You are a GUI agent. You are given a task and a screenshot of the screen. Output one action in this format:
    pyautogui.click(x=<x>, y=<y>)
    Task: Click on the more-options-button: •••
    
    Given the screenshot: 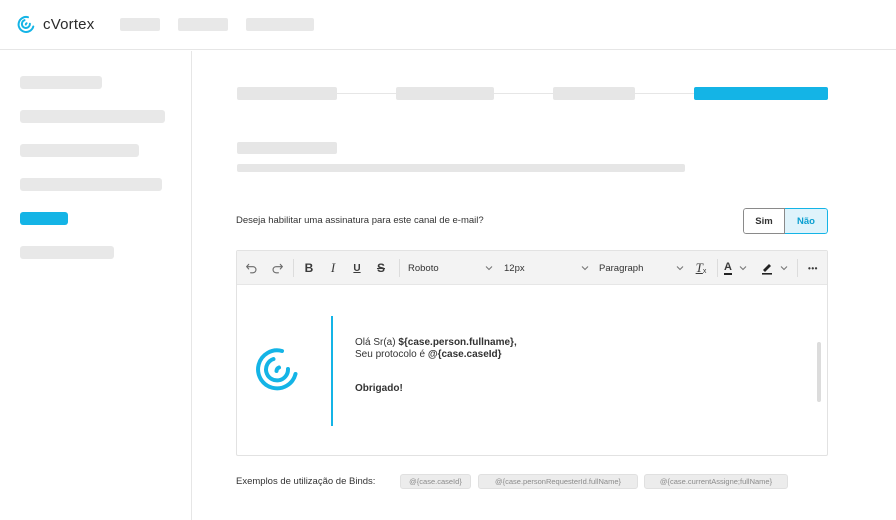 What is the action you would take?
    pyautogui.click(x=813, y=268)
    